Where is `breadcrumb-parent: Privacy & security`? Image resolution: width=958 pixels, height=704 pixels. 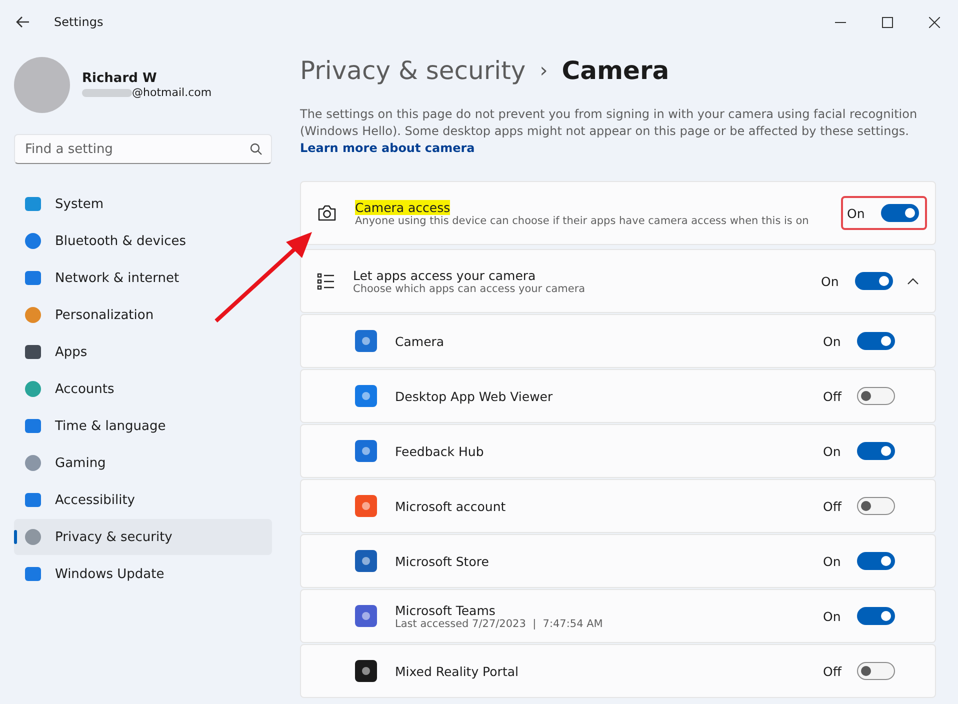 breadcrumb-parent: Privacy & security is located at coordinates (413, 70).